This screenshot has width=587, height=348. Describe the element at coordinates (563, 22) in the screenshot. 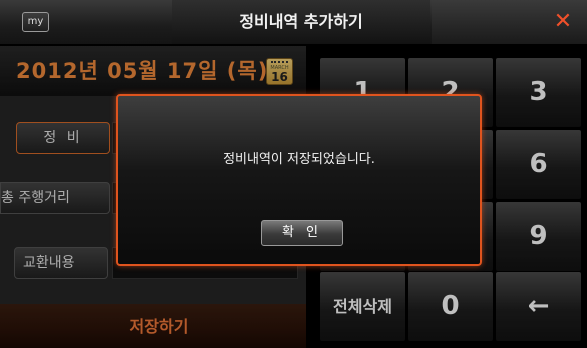

I see `close-icon: ✕` at that location.